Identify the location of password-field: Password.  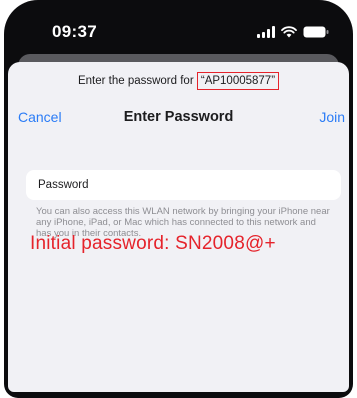
(183, 185).